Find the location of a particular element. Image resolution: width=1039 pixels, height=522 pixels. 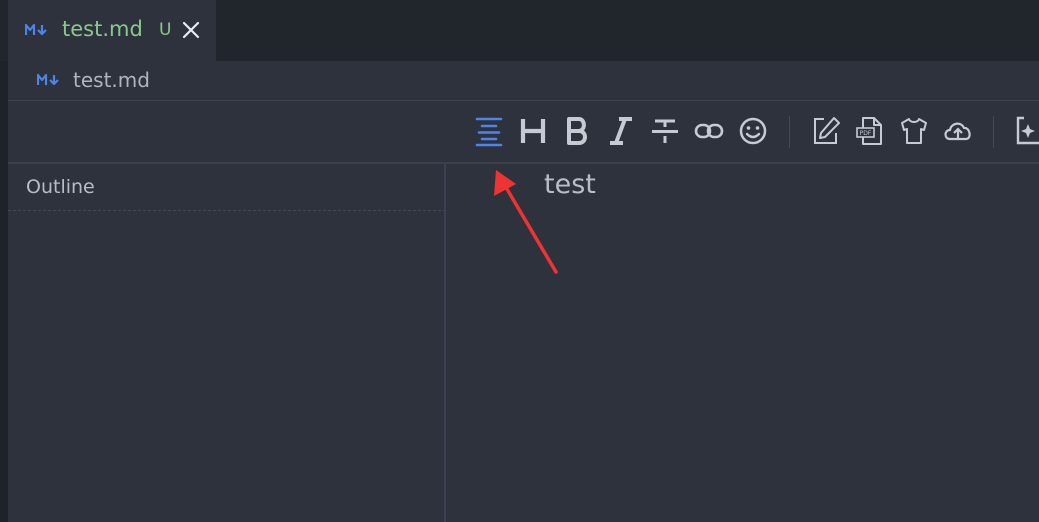

left-gutter is located at coordinates (4, 311).